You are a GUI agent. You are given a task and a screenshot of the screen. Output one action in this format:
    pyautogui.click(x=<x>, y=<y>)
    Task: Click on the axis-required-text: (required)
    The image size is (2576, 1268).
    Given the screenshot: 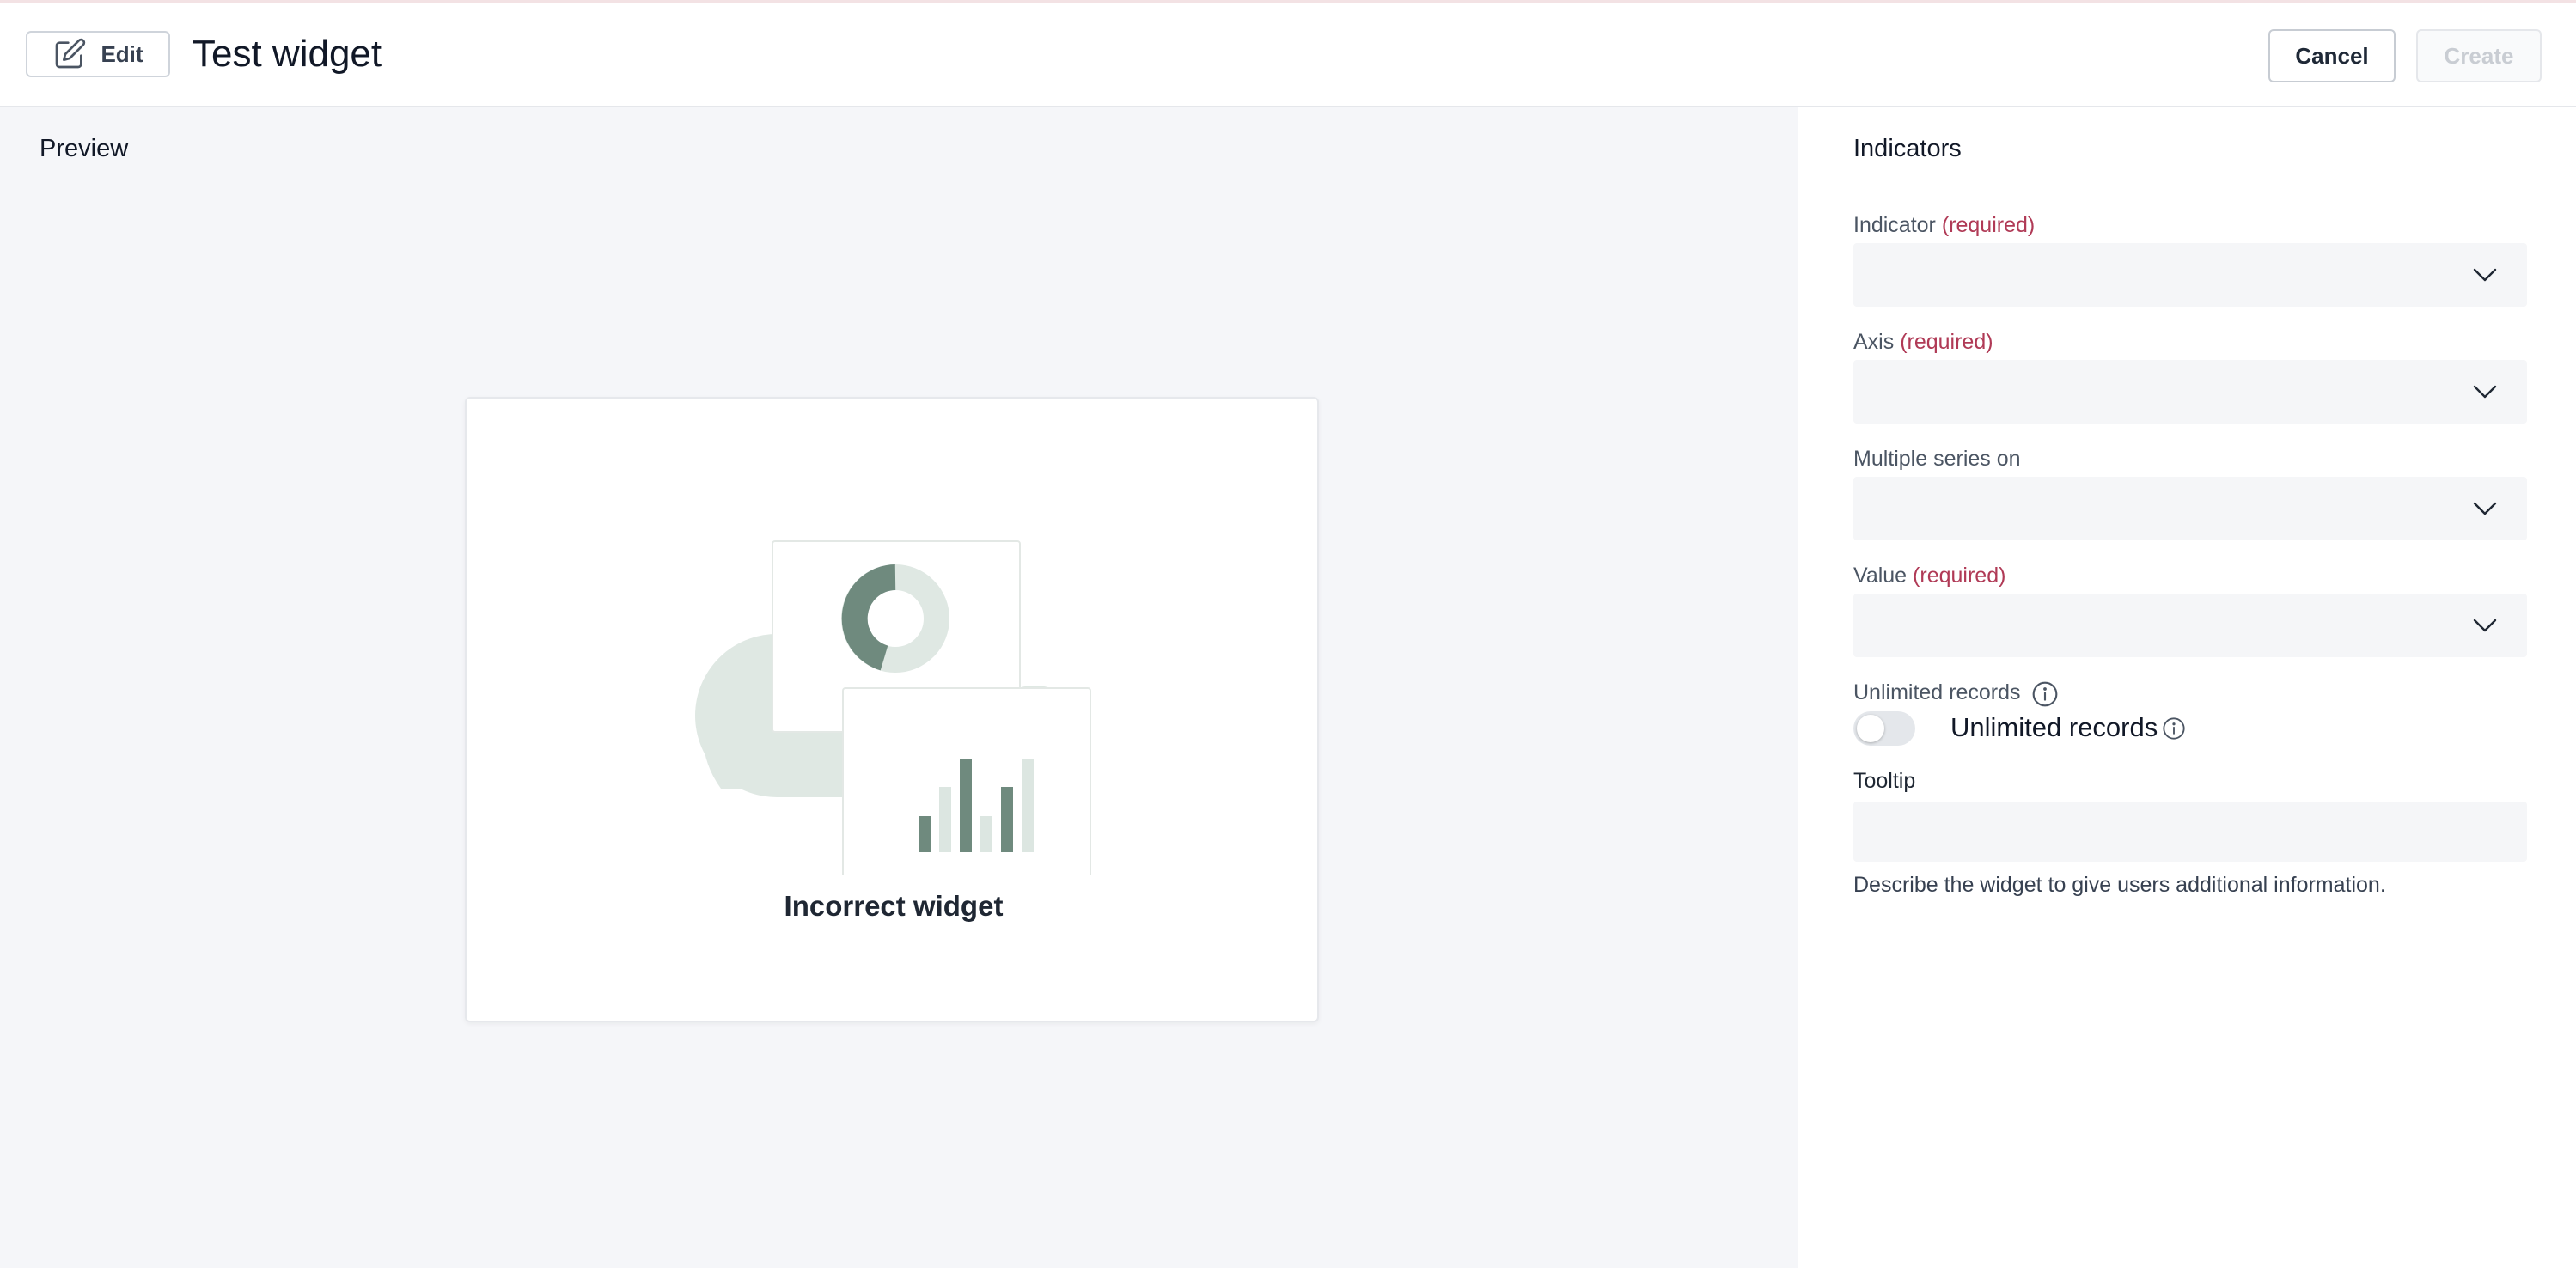 What is the action you would take?
    pyautogui.click(x=1946, y=342)
    